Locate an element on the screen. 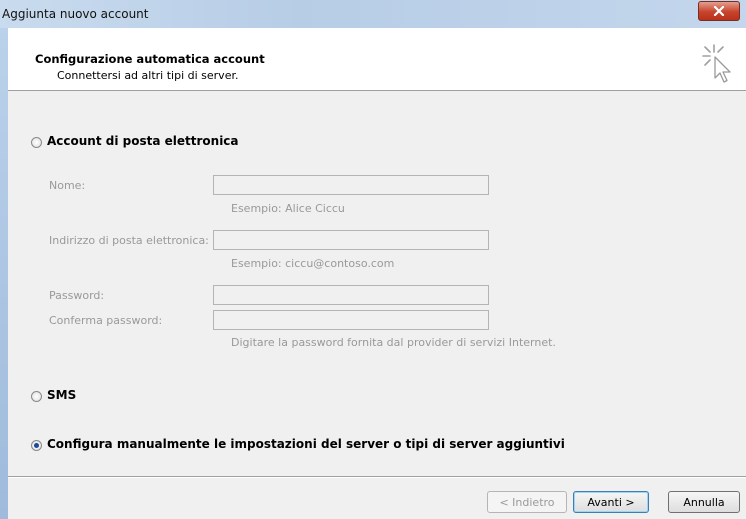  email-field is located at coordinates (351, 240).